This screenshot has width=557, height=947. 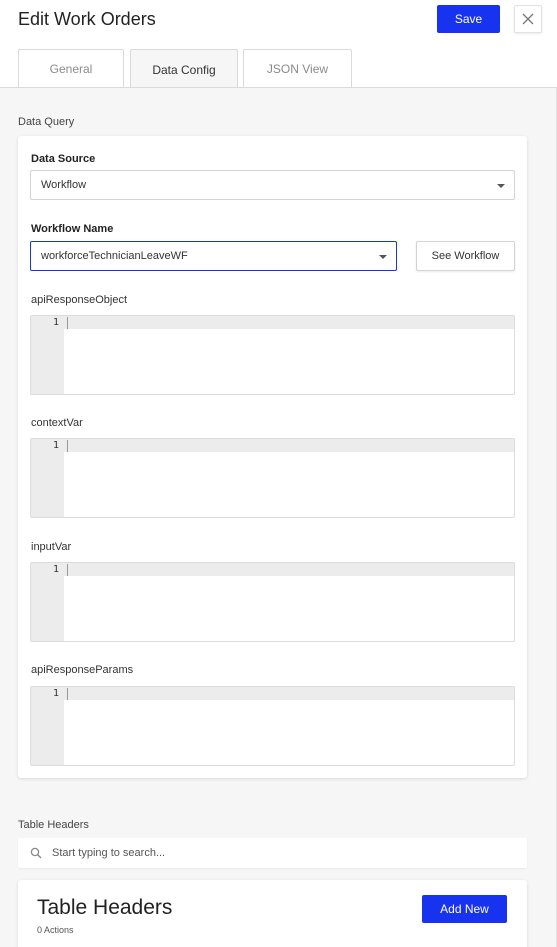 I want to click on input-var-label: inputVar, so click(x=51, y=547).